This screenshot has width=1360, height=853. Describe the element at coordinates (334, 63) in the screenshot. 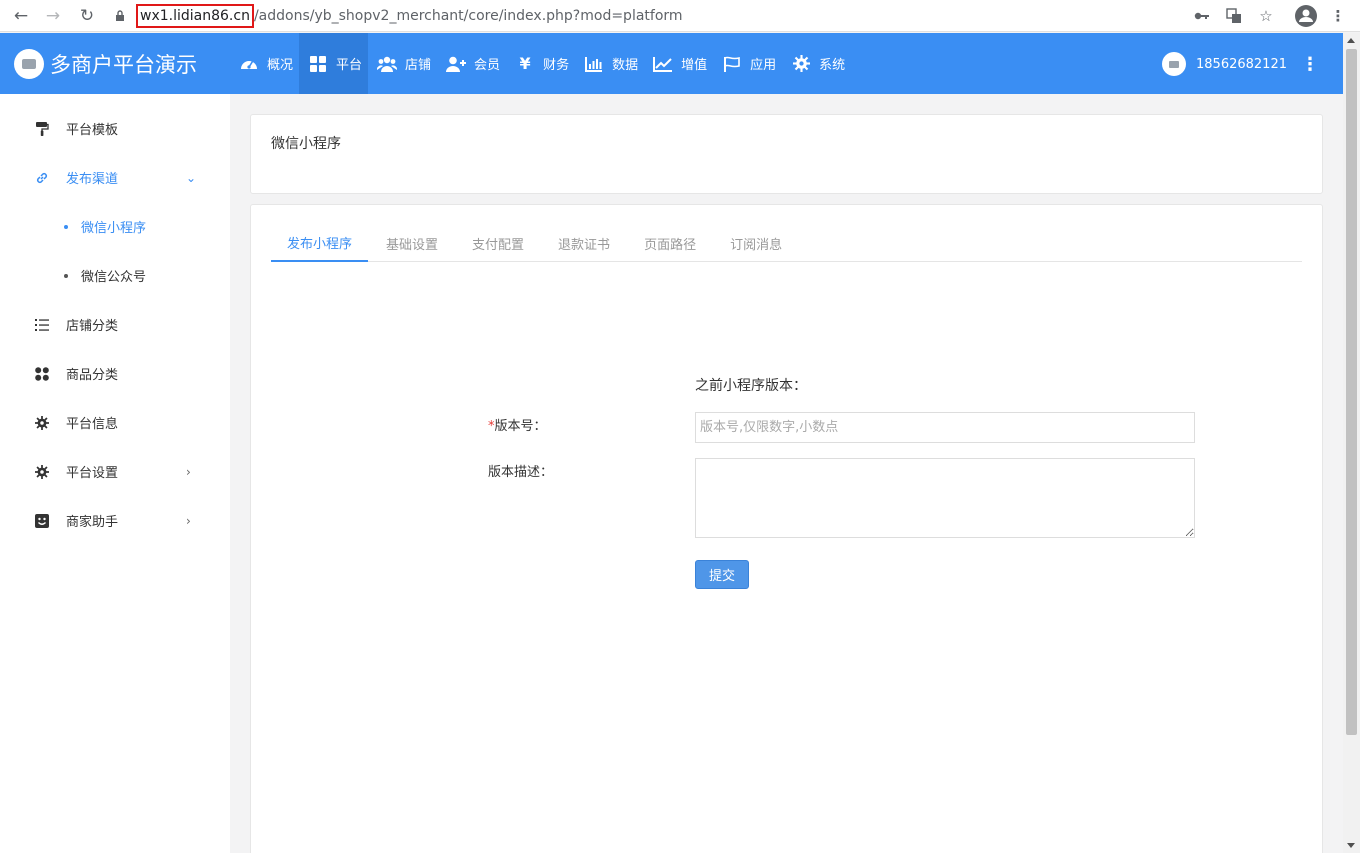

I see `nav-item-platform: 平台` at that location.